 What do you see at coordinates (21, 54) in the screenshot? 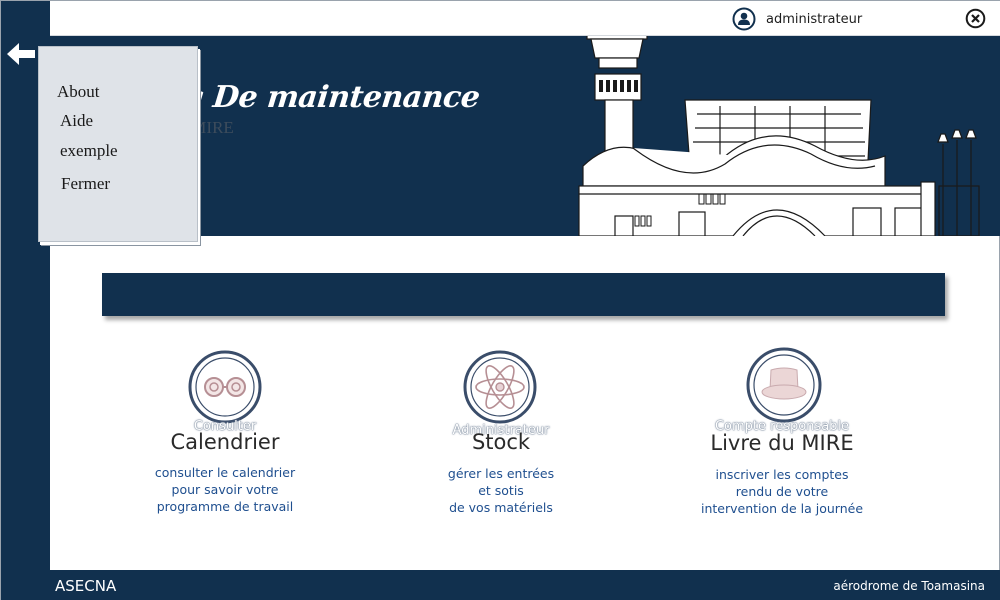
I see `back-arrow-icon` at bounding box center [21, 54].